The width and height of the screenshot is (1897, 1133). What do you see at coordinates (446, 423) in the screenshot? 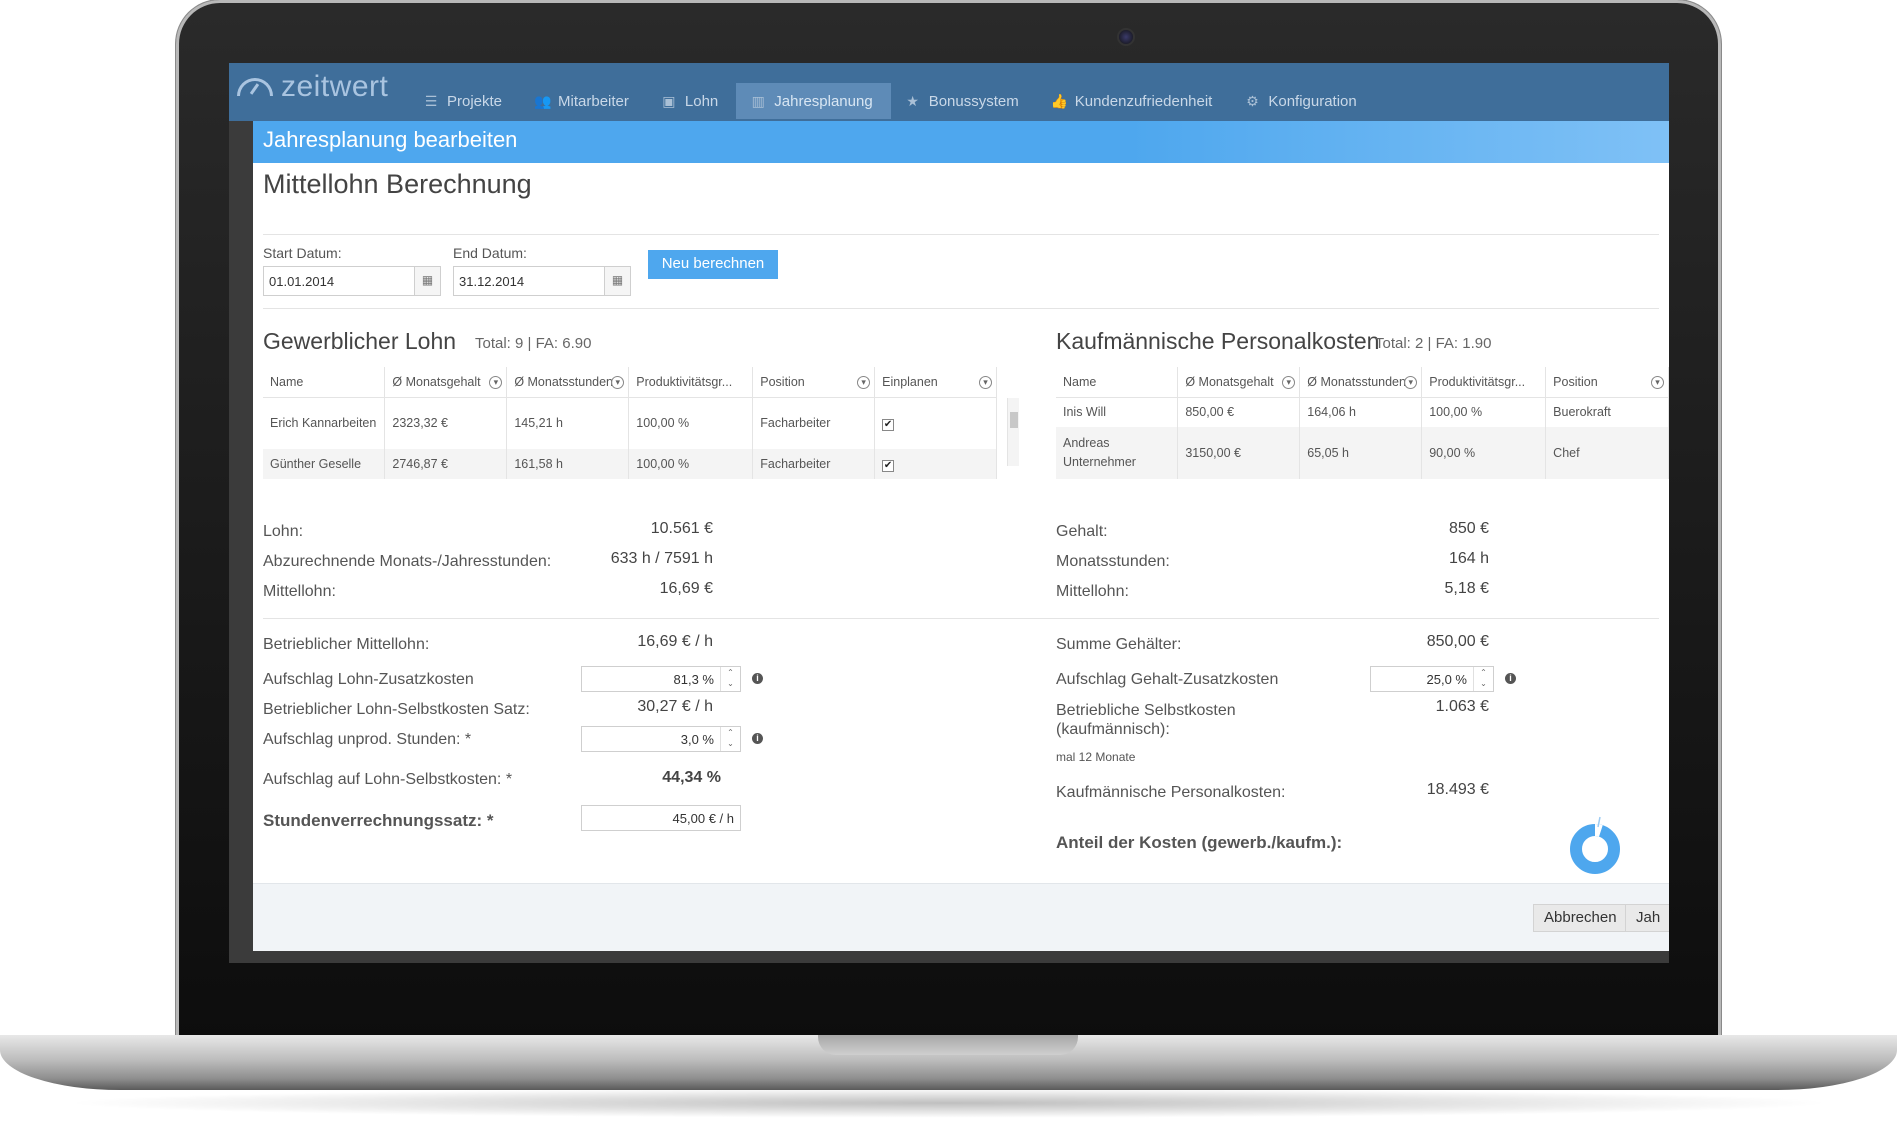
I see `cell-gehalt: 2323,32 €` at bounding box center [446, 423].